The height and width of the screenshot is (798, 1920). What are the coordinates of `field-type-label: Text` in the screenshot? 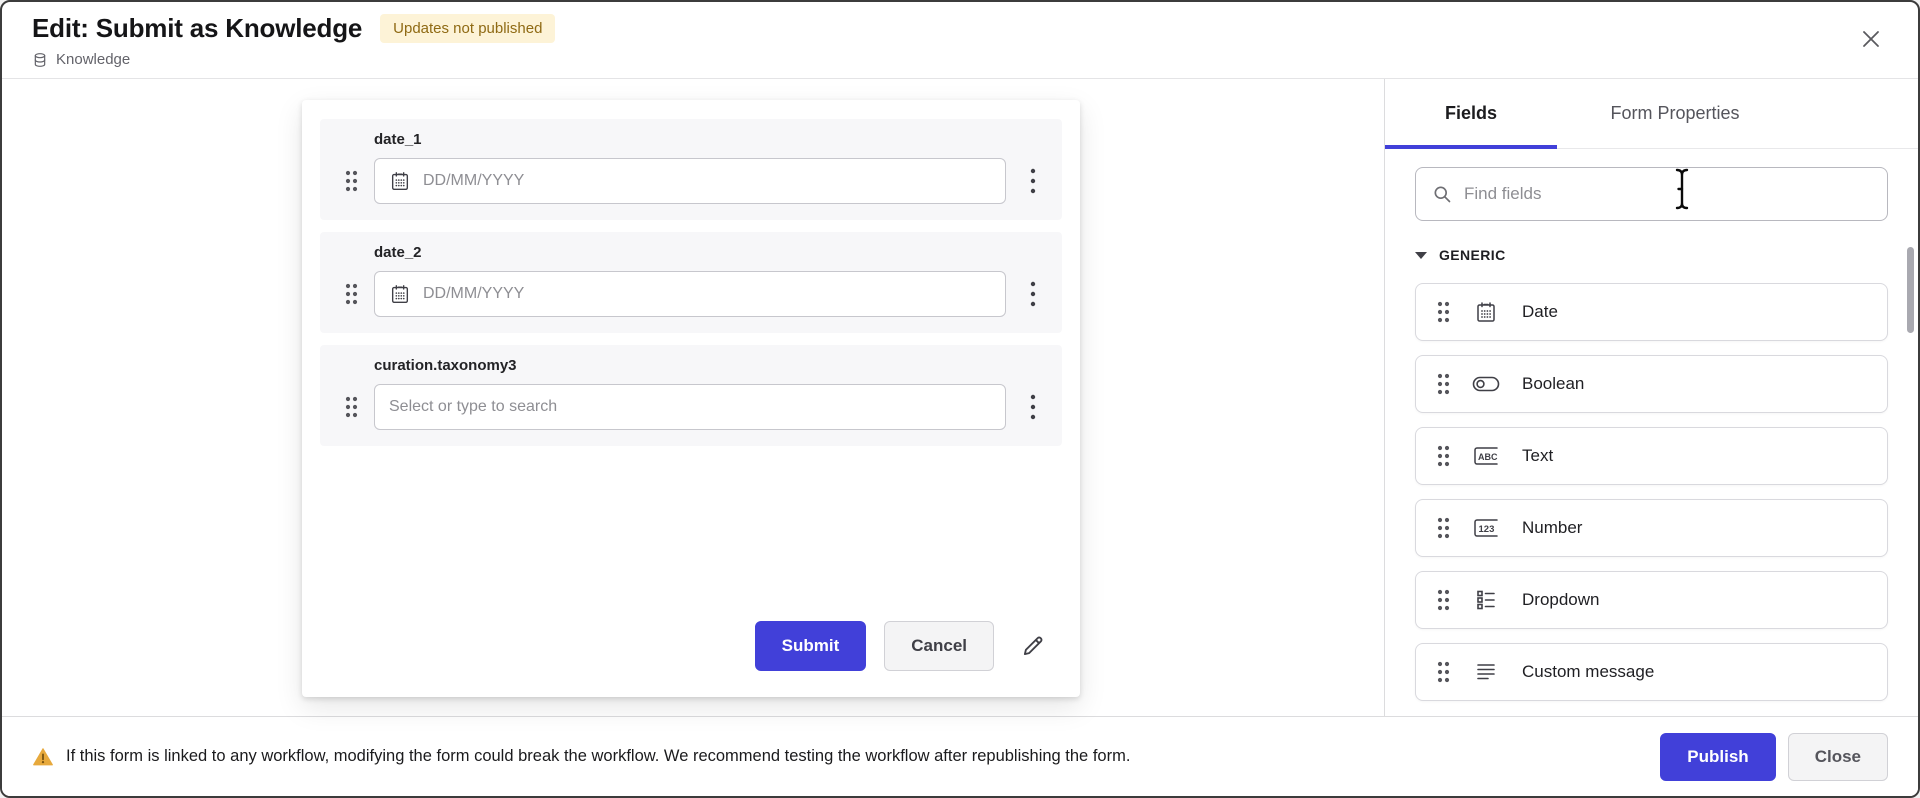 It's located at (1538, 455).